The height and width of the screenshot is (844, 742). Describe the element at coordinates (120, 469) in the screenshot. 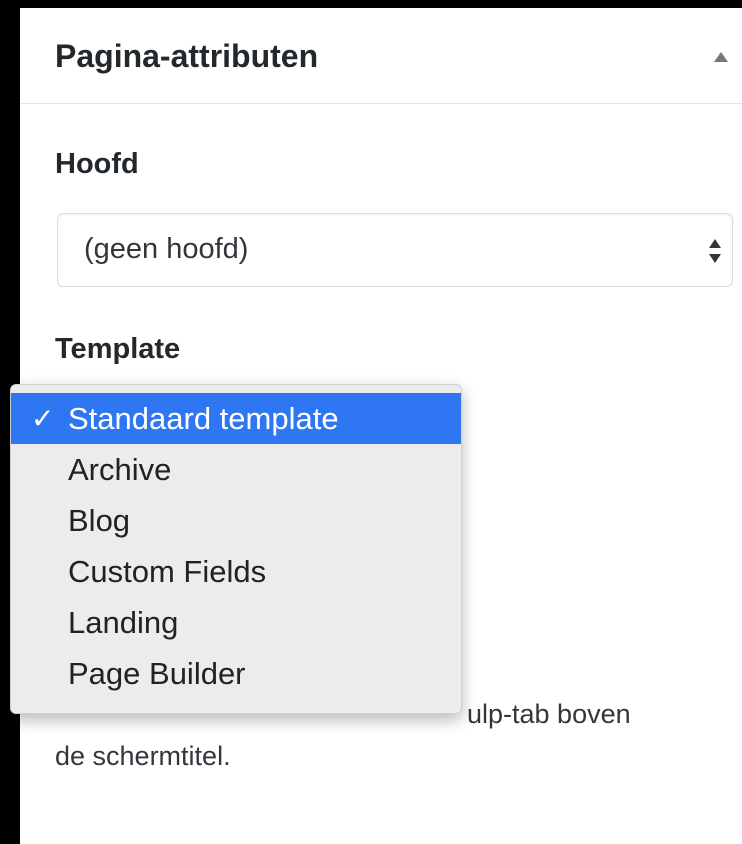

I see `option-label: Archive` at that location.